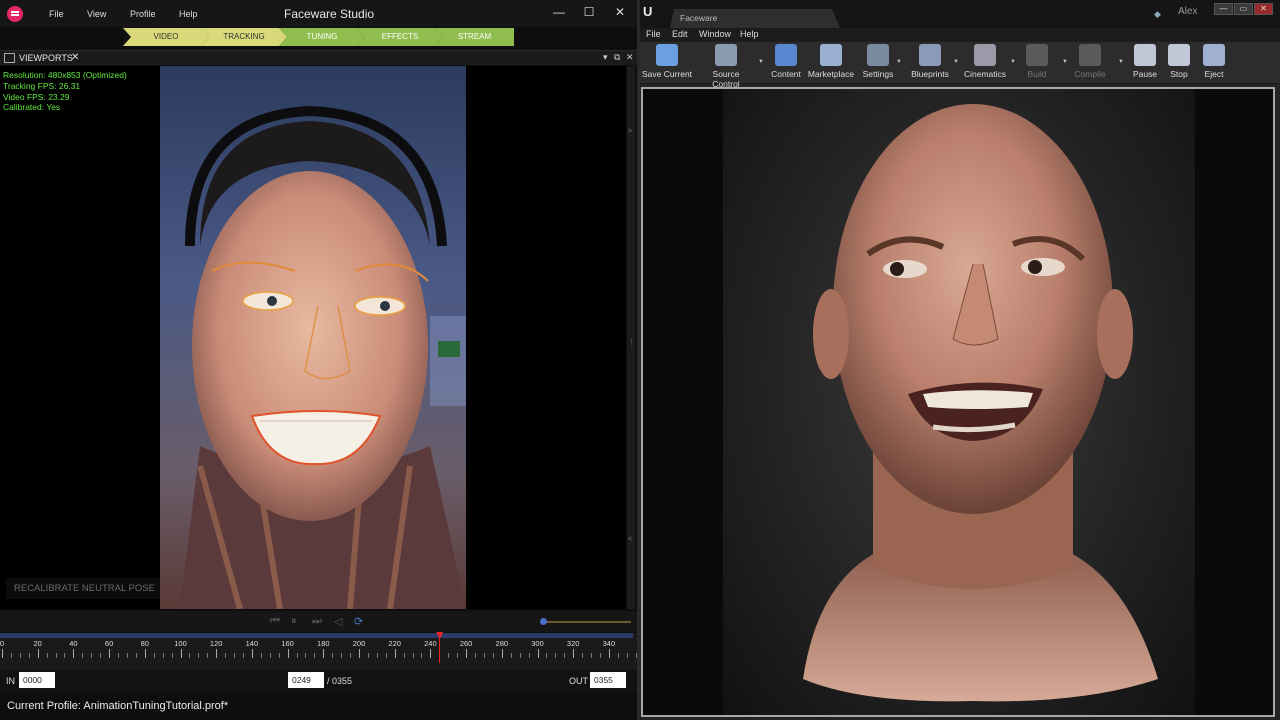  Describe the element at coordinates (1223, 9) in the screenshot. I see `ue-minimize-button: —` at that location.